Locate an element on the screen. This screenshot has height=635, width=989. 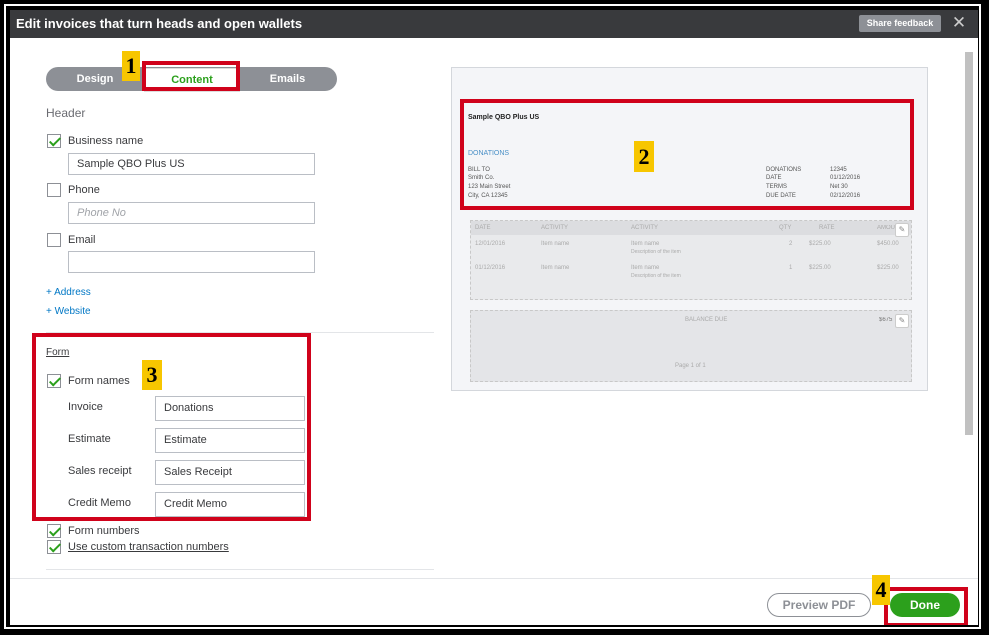
callout-box-content-tab is located at coordinates (191, 76).